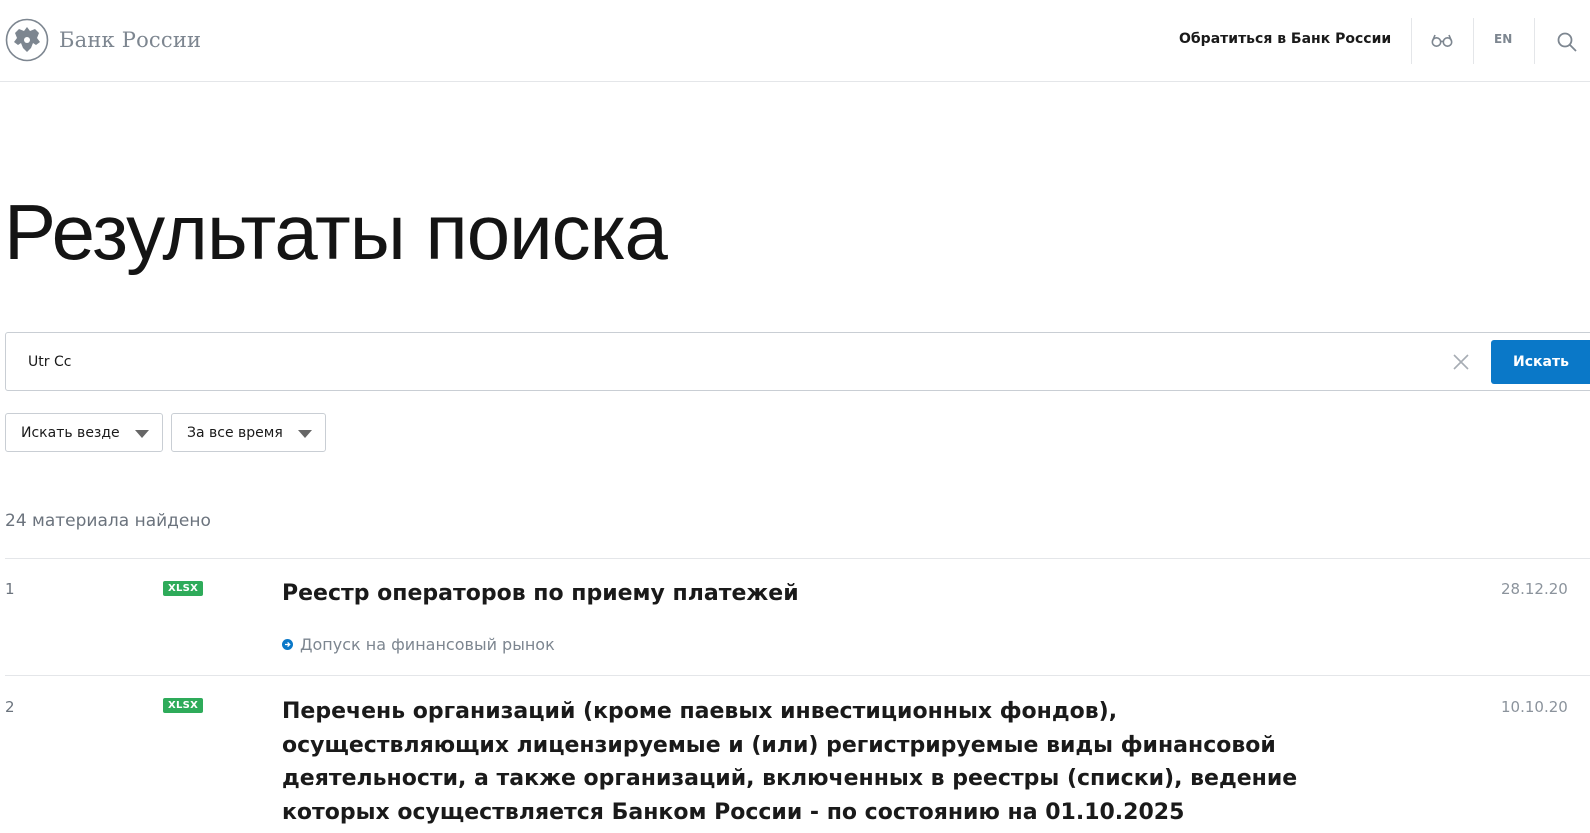  I want to click on search-icon, so click(1567, 42).